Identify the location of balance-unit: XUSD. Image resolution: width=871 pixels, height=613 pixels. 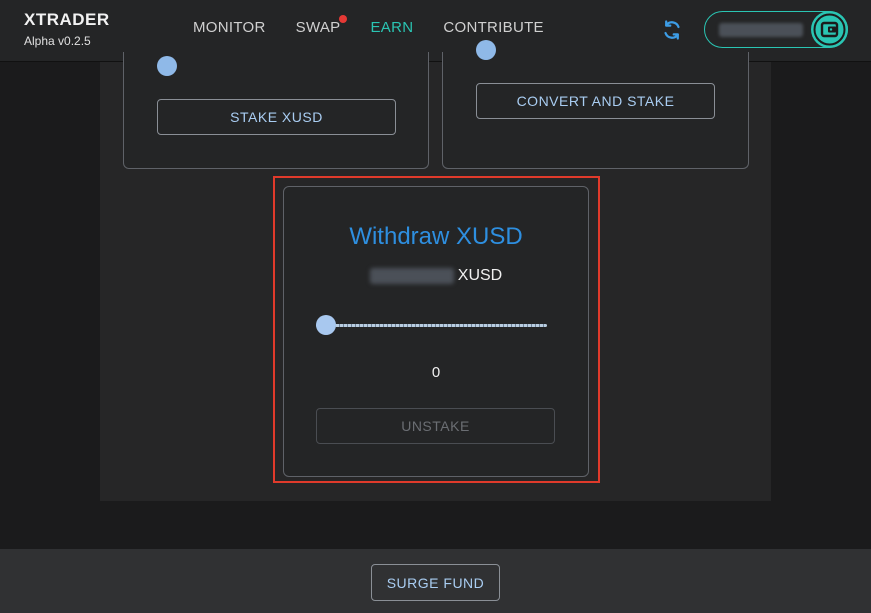
(480, 275).